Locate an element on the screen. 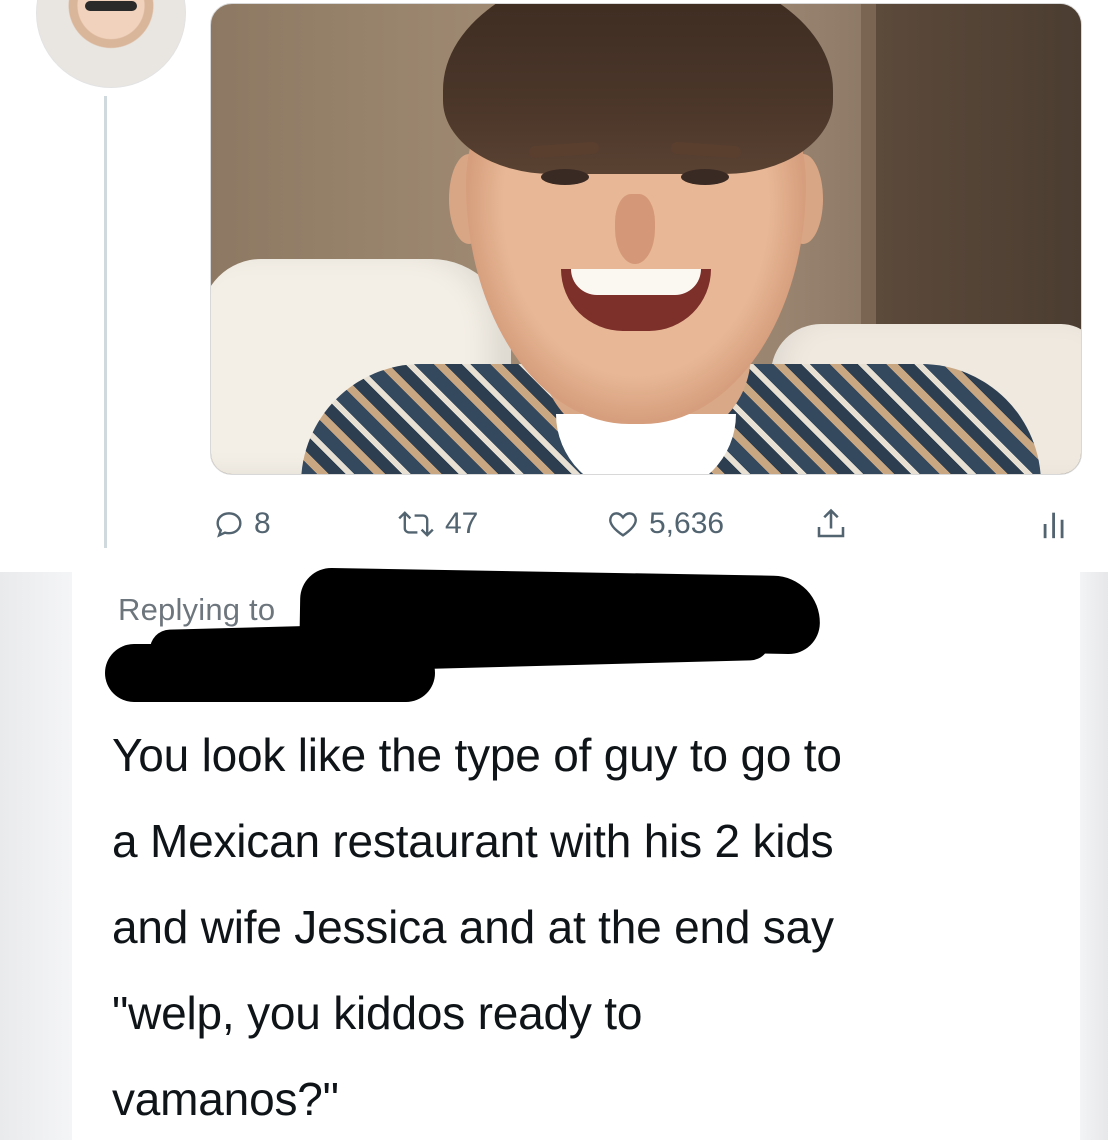  eye-right is located at coordinates (705, 177).